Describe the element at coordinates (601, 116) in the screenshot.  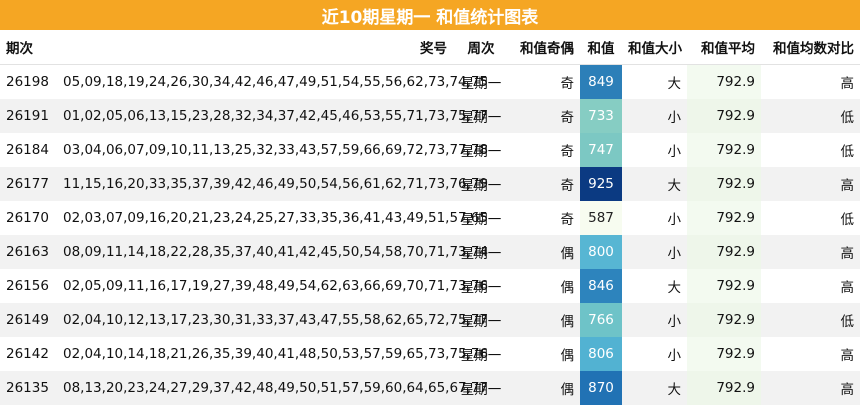
I see `cell-sum: 733` at that location.